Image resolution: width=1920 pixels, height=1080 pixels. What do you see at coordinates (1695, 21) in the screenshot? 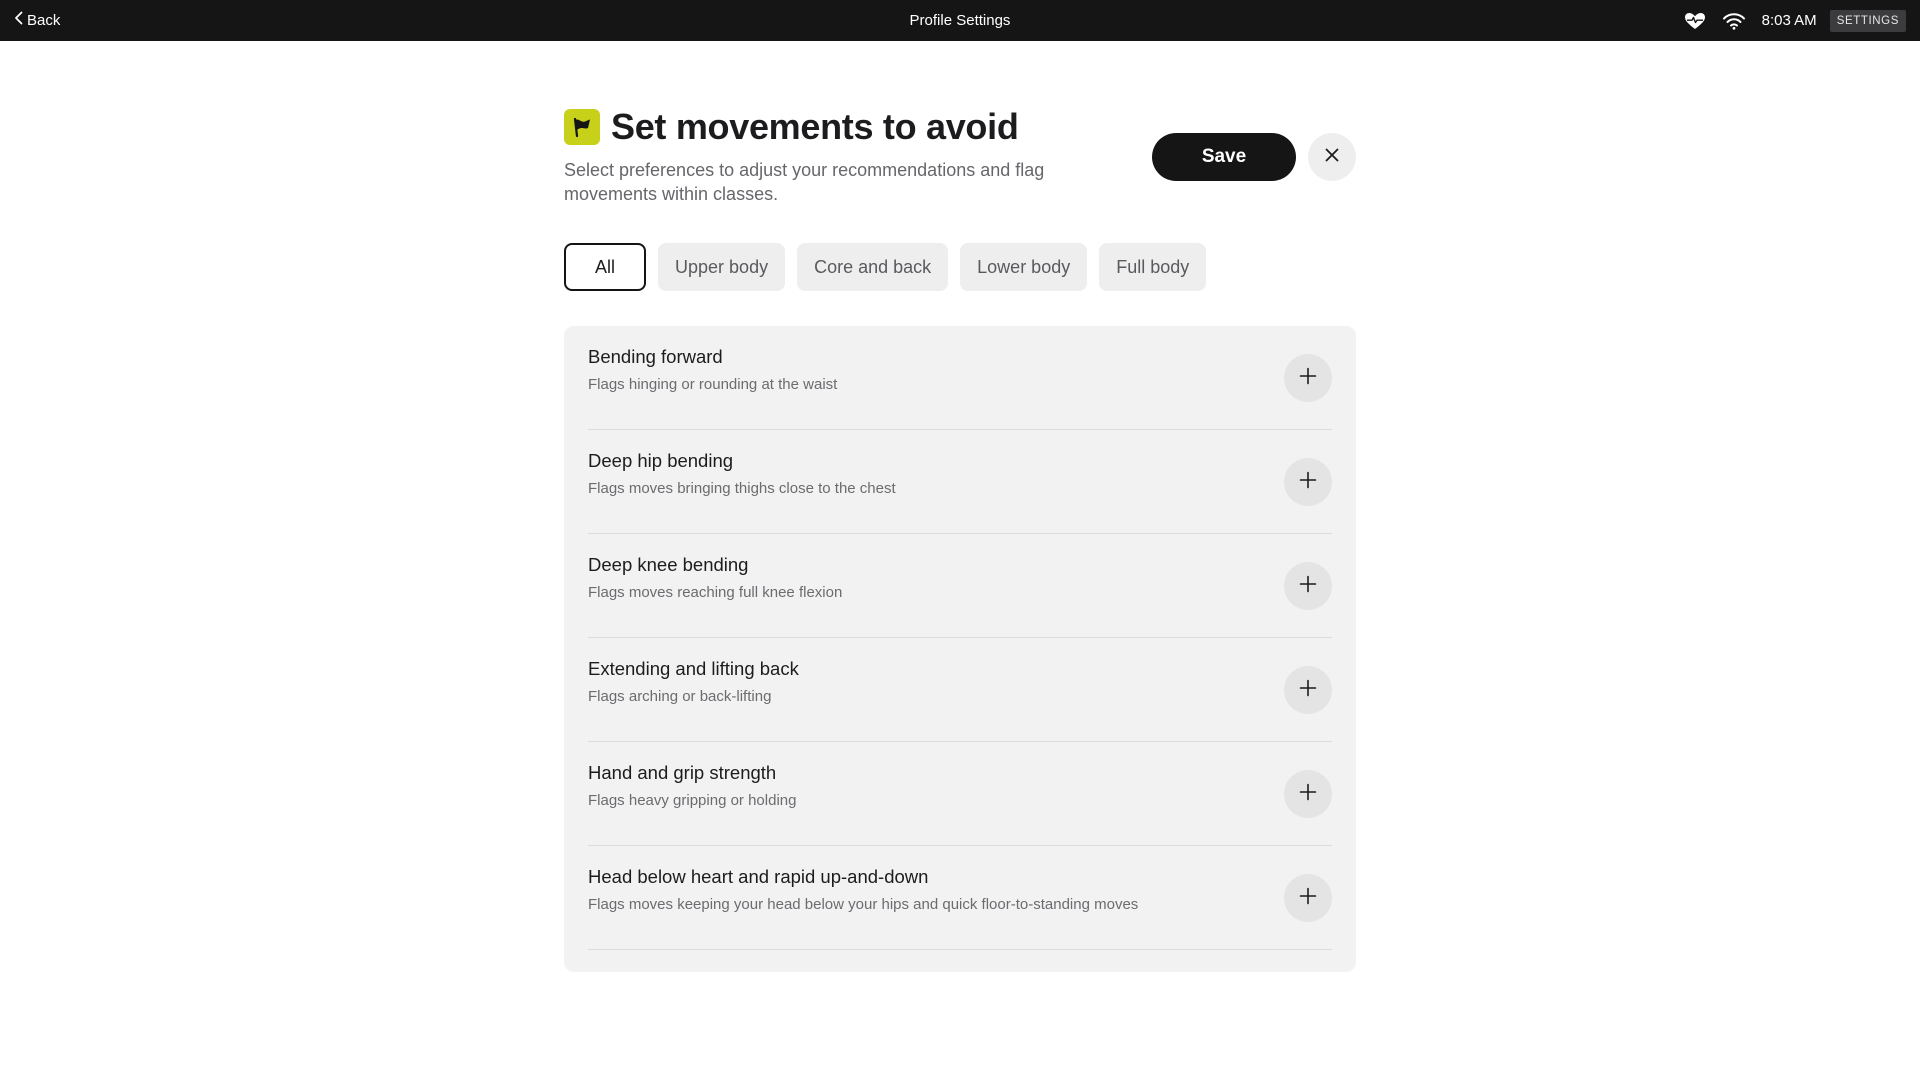
I see `heart-rate-icon` at bounding box center [1695, 21].